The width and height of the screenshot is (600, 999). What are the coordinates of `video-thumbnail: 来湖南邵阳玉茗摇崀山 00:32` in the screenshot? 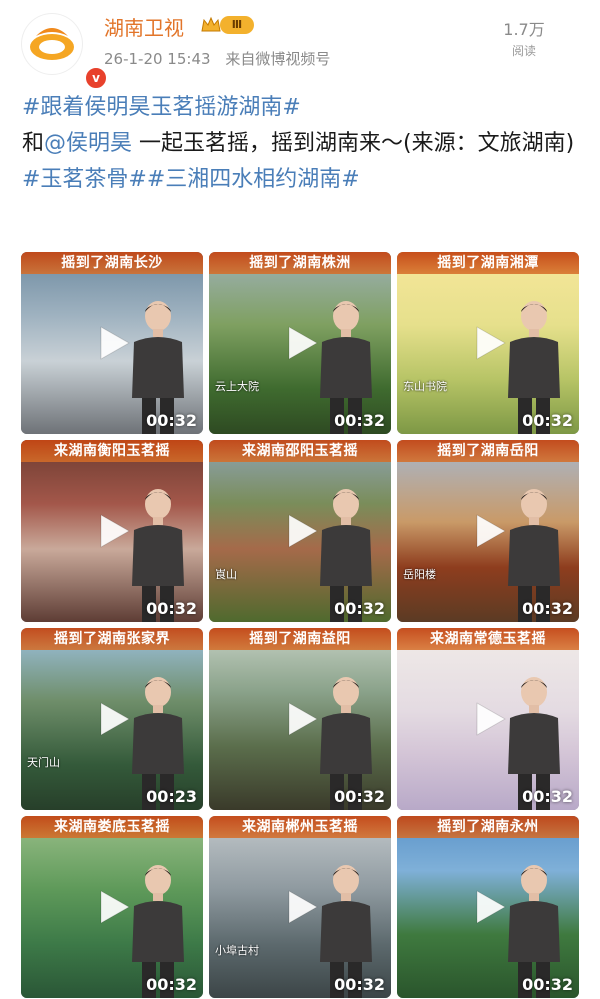 It's located at (300, 531).